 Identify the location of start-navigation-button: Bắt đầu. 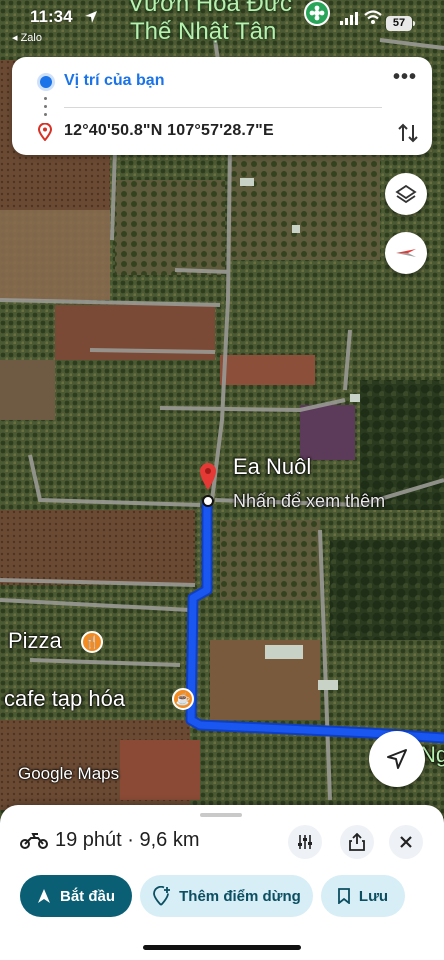
(76, 896).